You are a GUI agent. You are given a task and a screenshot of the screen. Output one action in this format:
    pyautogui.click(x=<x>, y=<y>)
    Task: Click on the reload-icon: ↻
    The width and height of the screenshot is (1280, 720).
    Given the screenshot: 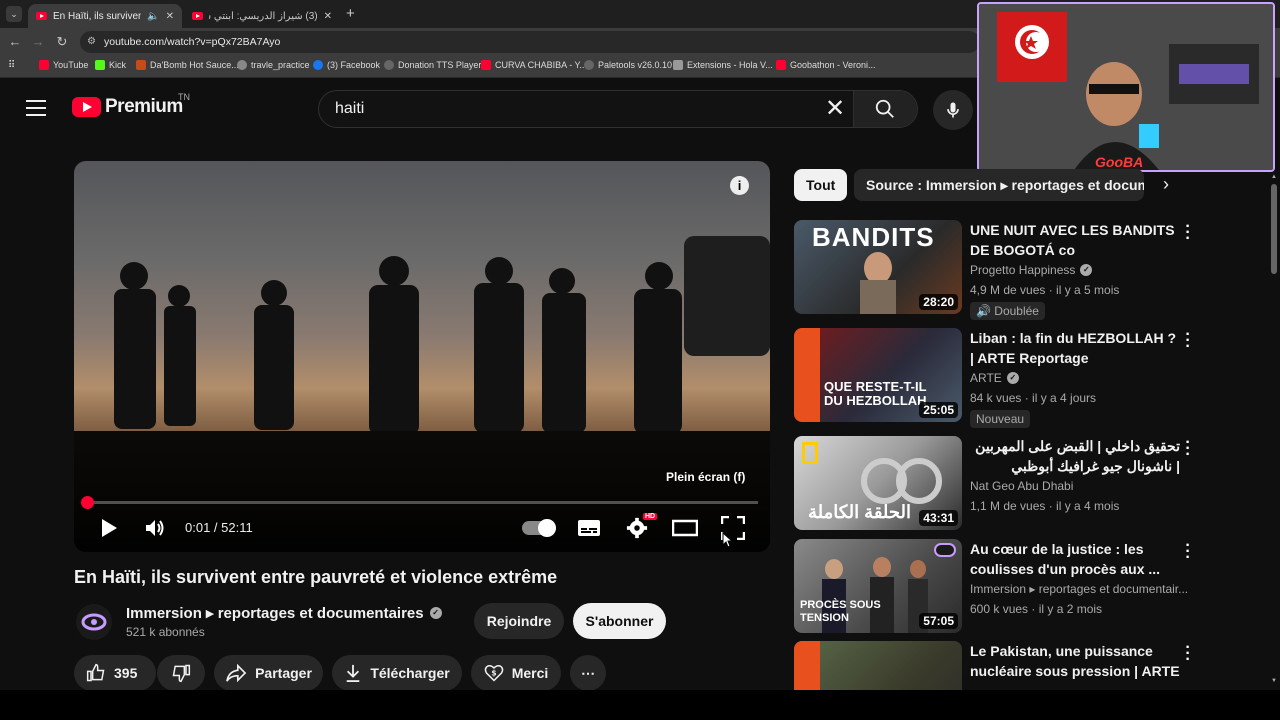 What is the action you would take?
    pyautogui.click(x=62, y=42)
    